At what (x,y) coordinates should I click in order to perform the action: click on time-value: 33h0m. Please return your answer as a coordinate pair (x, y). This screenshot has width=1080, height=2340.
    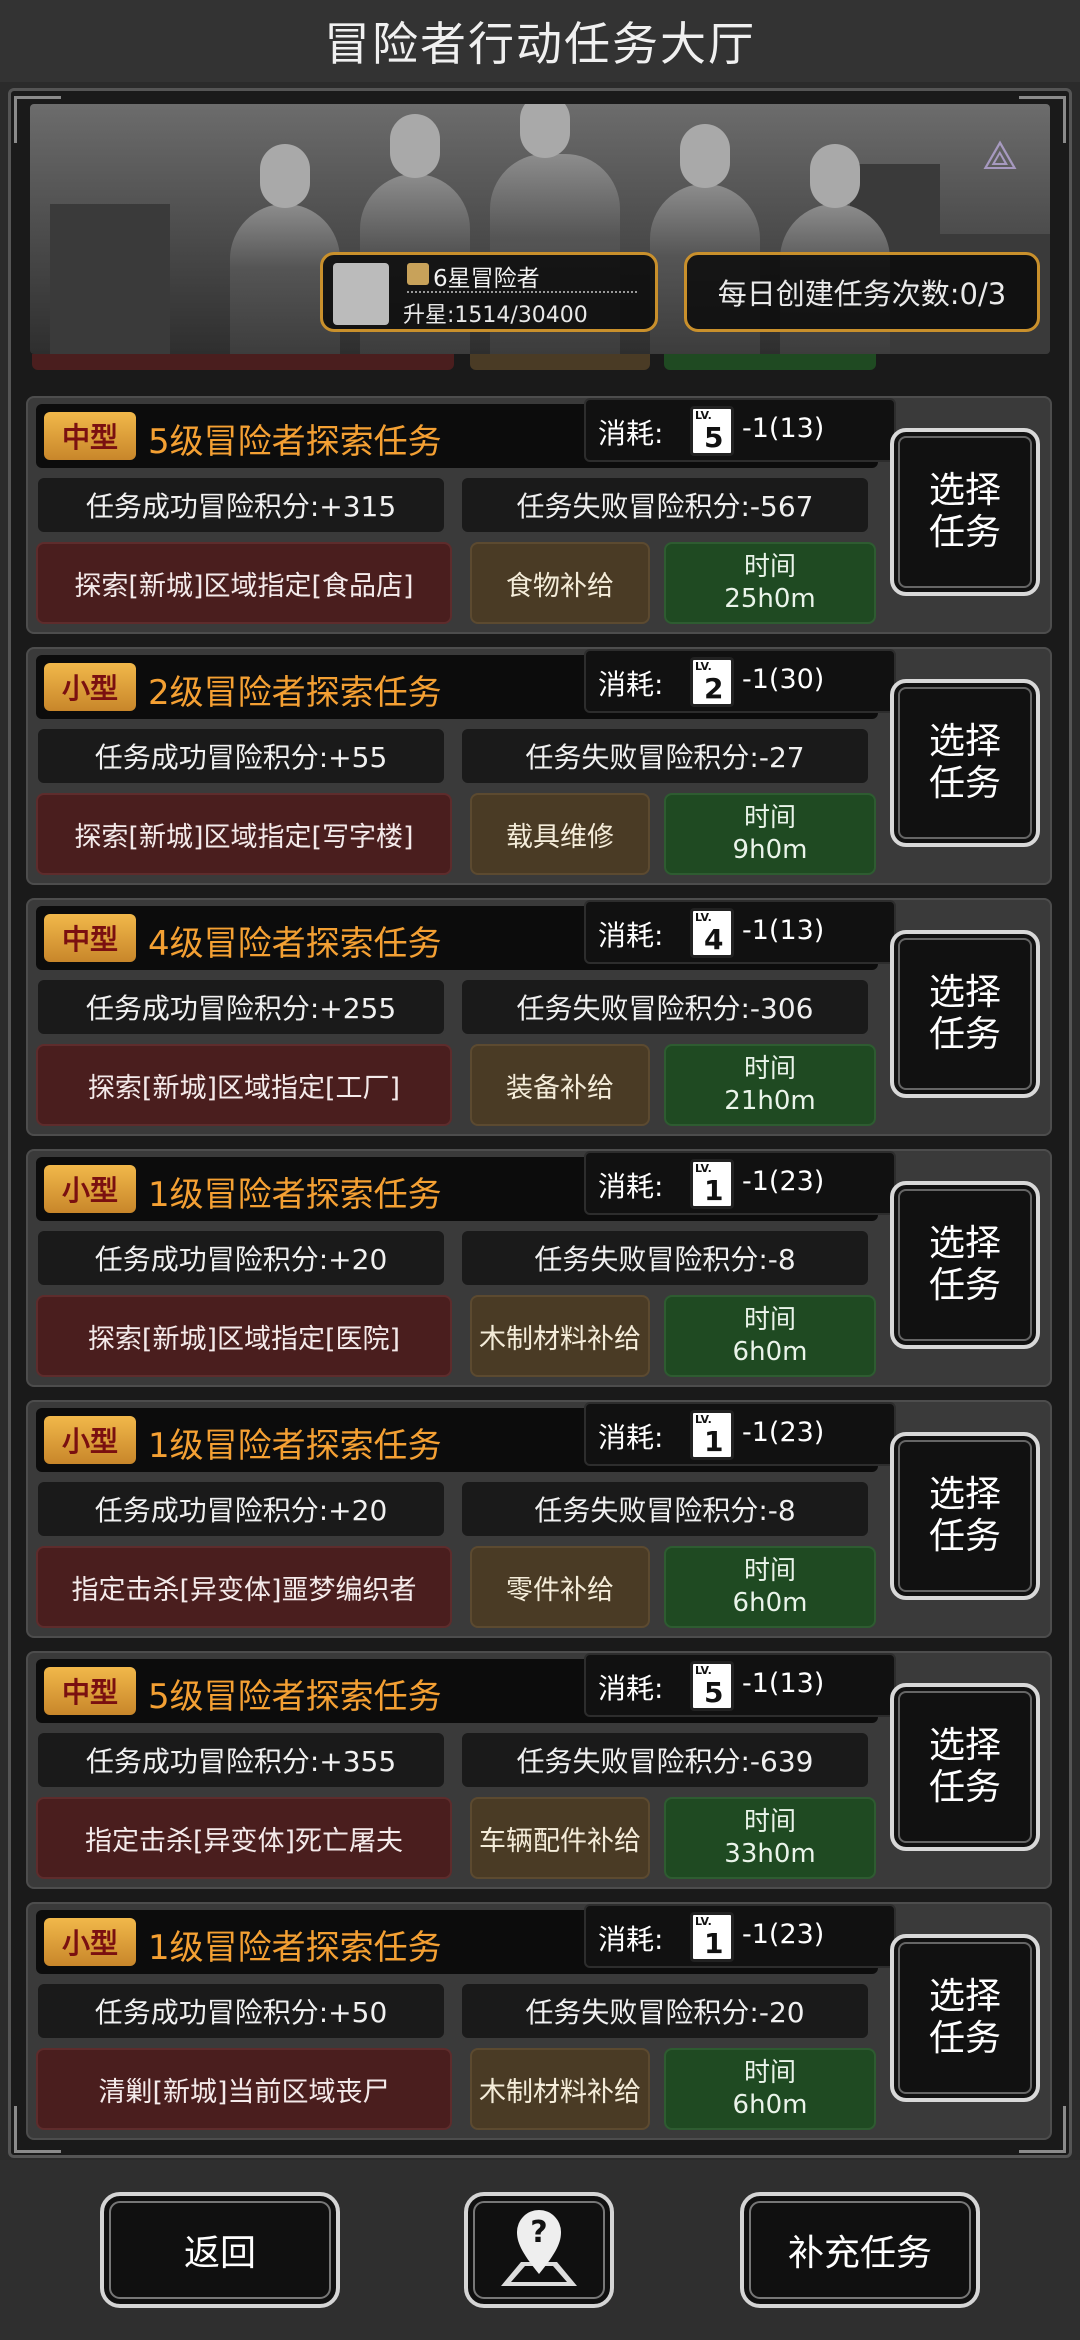
    Looking at the image, I should click on (770, 1854).